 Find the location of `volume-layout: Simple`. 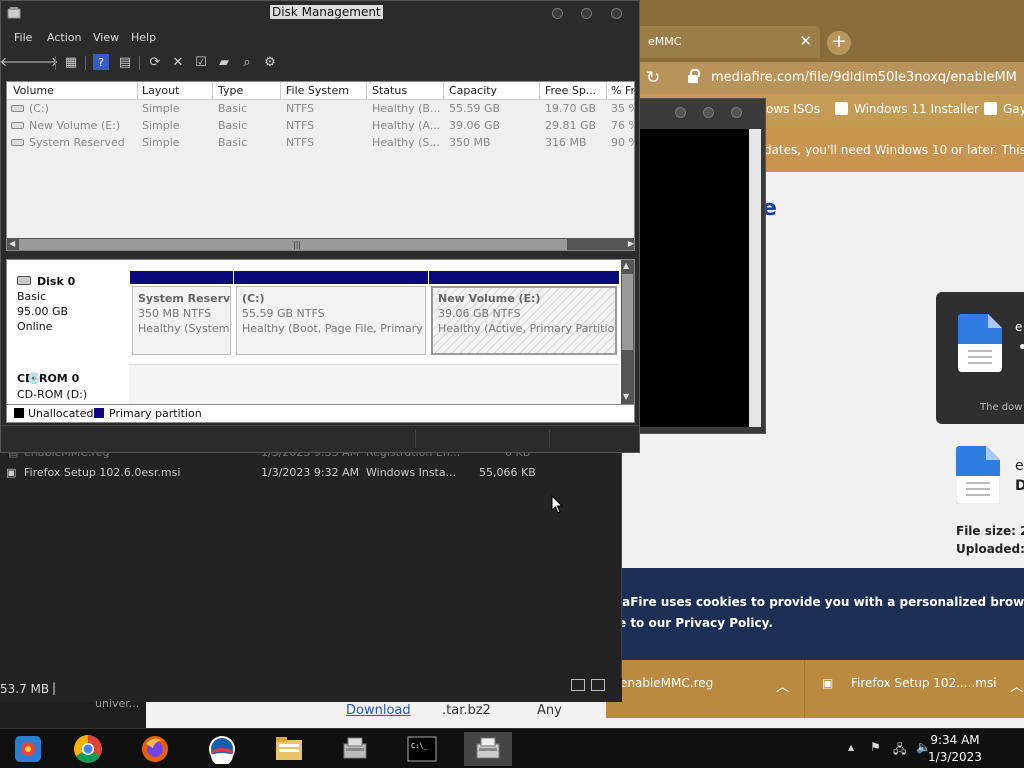

volume-layout: Simple is located at coordinates (161, 125).